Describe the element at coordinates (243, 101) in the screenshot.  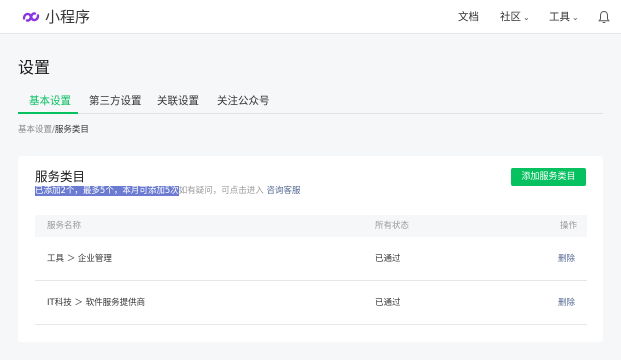
I see `tab-follow-official-account: 关注公众号` at that location.